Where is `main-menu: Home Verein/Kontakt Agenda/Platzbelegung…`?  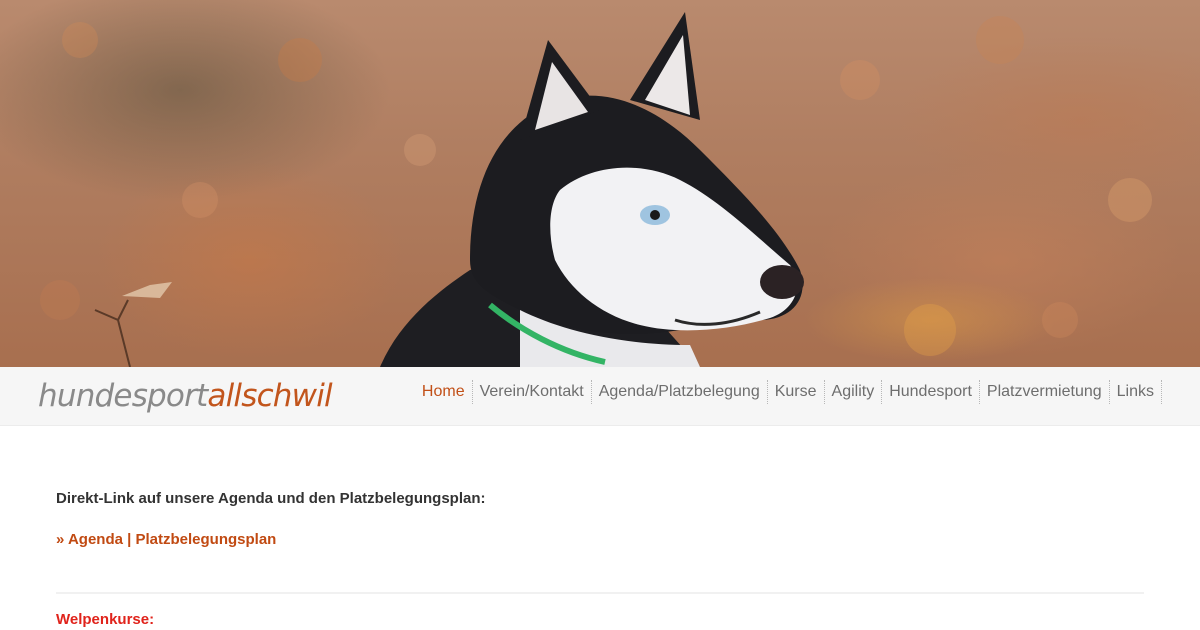 main-menu: Home Verein/Kontakt Agenda/Platzbelegung… is located at coordinates (788, 392).